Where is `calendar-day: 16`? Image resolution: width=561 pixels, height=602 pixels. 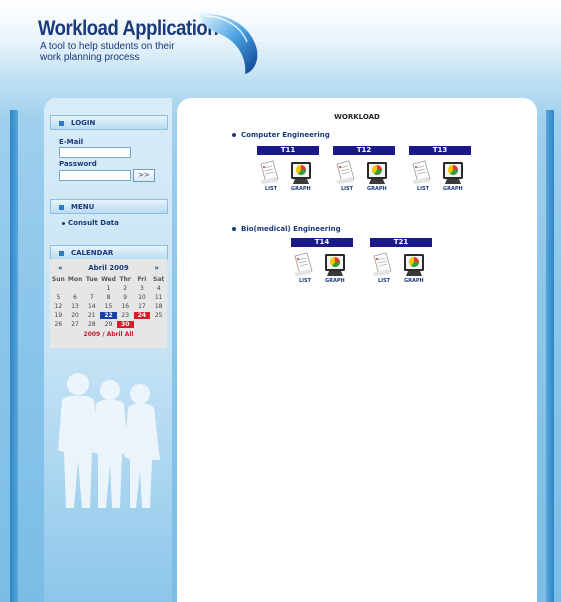
calendar-day: 16 is located at coordinates (125, 306).